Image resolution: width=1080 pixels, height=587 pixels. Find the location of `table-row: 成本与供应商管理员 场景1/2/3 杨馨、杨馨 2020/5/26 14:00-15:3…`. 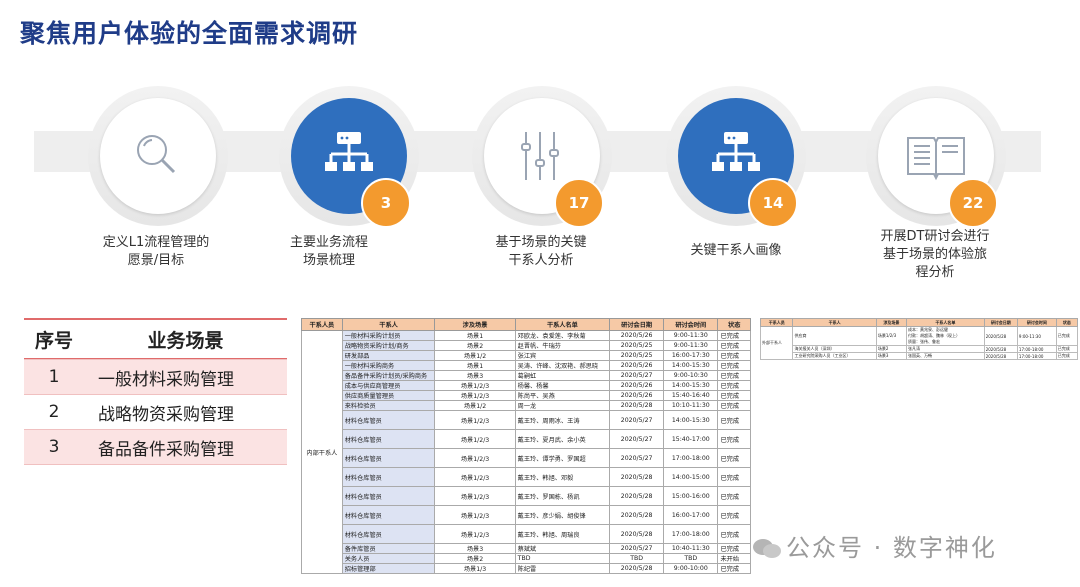

table-row: 成本与供应商管理员 场景1/2/3 杨馨、杨馨 2020/5/26 14:00-15:3… is located at coordinates (526, 385).